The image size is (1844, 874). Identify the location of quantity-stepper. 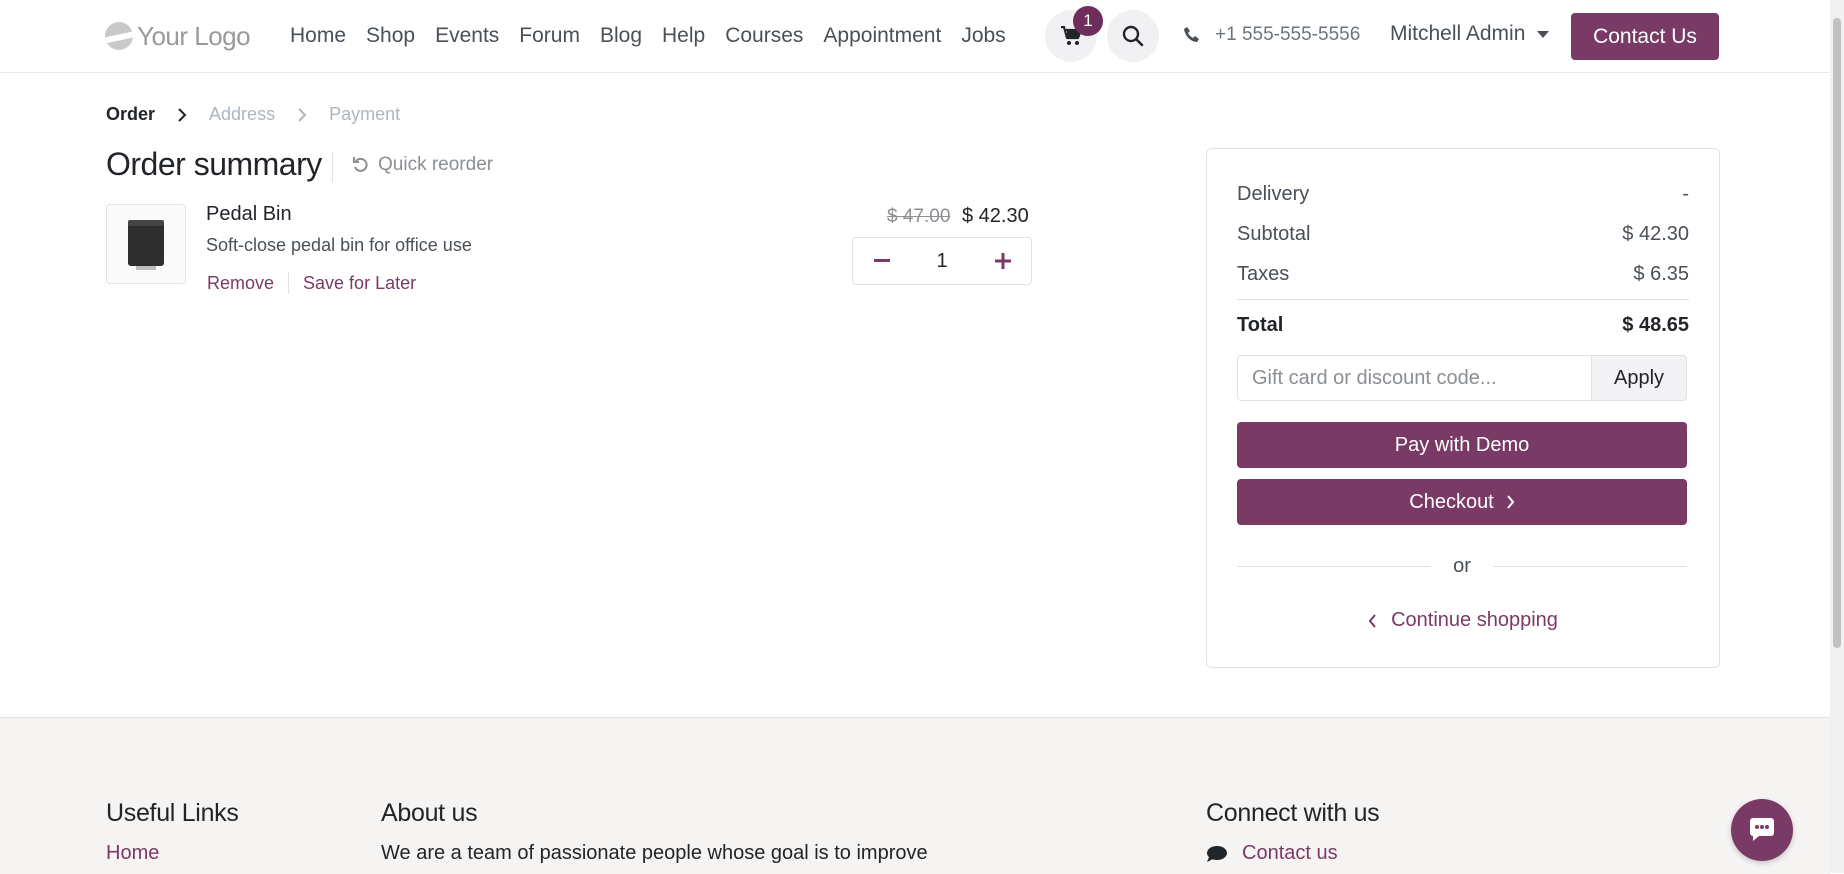
(942, 261).